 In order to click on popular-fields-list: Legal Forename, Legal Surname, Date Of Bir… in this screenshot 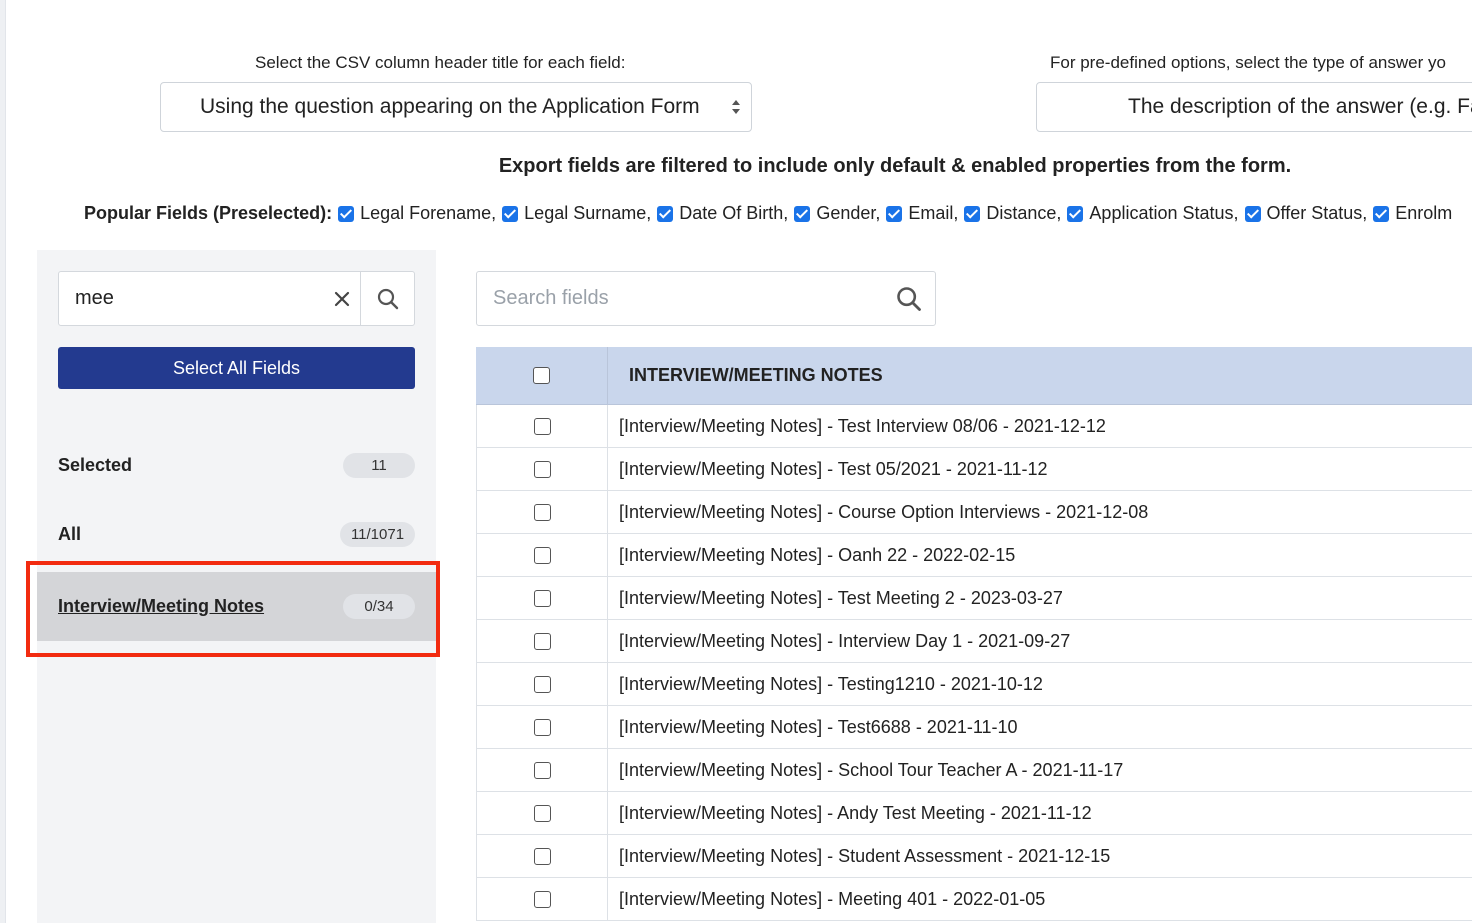, I will do `click(898, 213)`.